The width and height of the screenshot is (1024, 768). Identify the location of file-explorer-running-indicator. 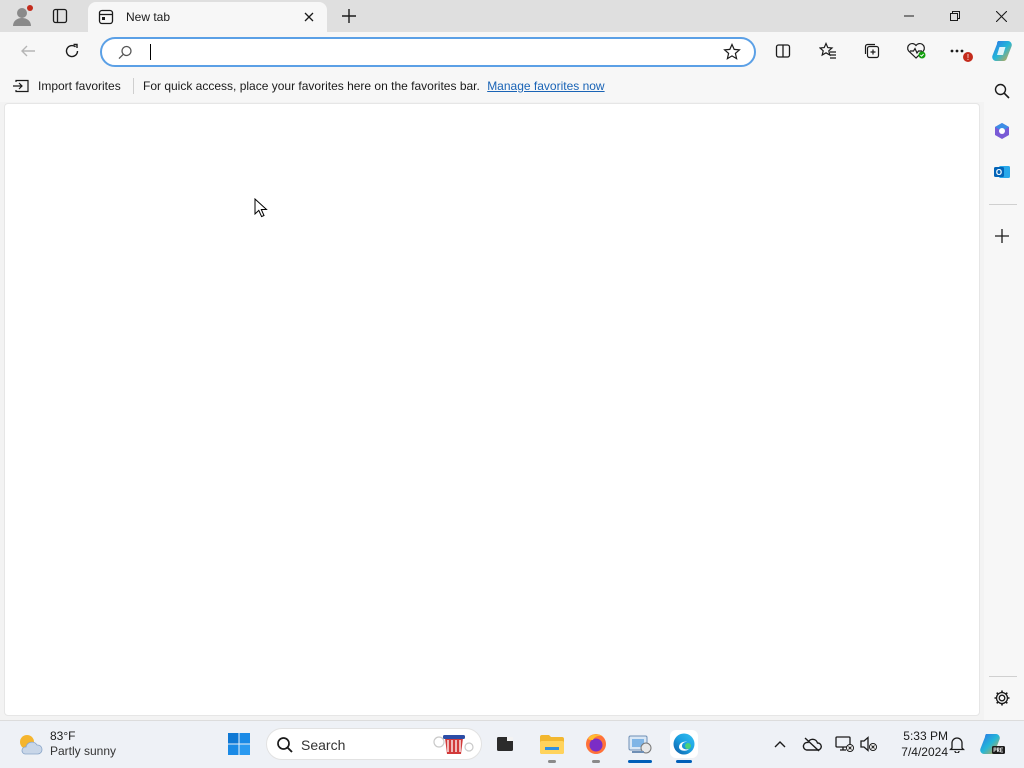
(552, 761).